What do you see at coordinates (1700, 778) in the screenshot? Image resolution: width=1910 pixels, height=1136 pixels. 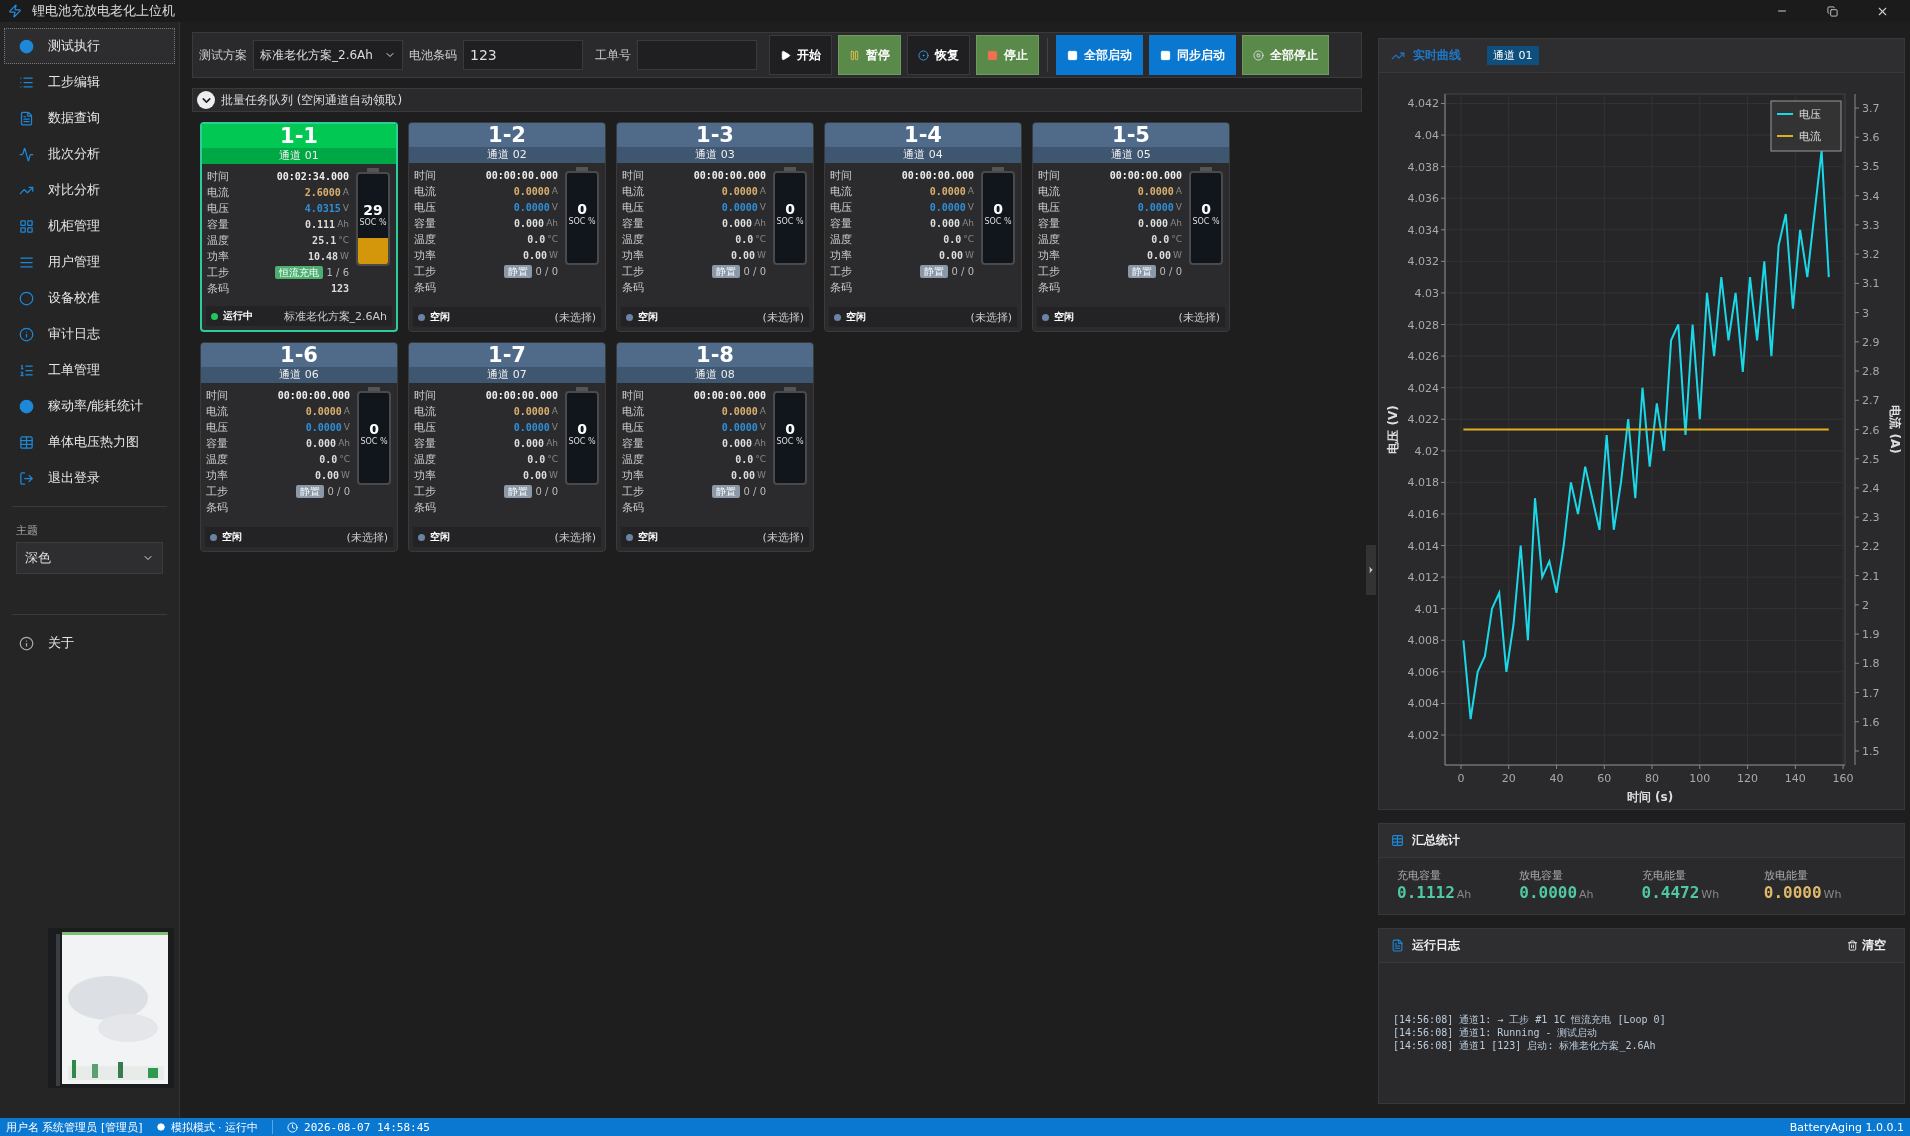 I see `tick-label: 100` at bounding box center [1700, 778].